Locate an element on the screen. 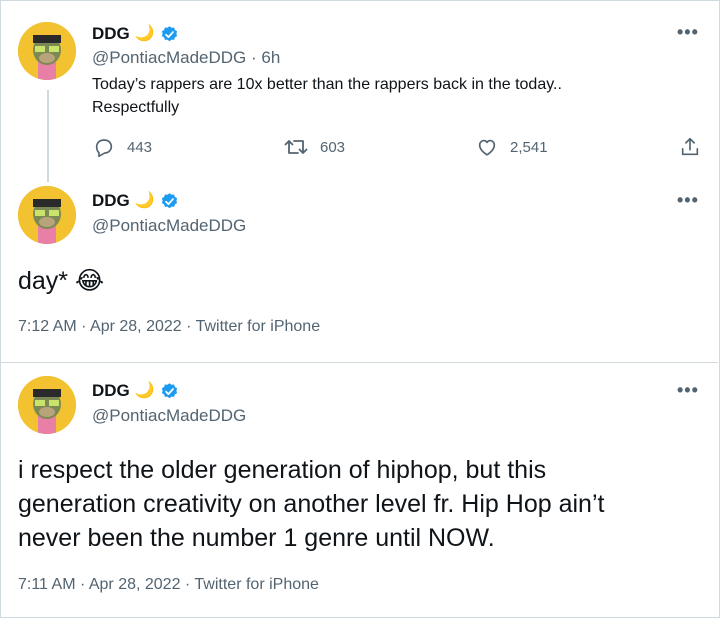 This screenshot has width=720, height=618. like-count: 2,541 is located at coordinates (529, 147).